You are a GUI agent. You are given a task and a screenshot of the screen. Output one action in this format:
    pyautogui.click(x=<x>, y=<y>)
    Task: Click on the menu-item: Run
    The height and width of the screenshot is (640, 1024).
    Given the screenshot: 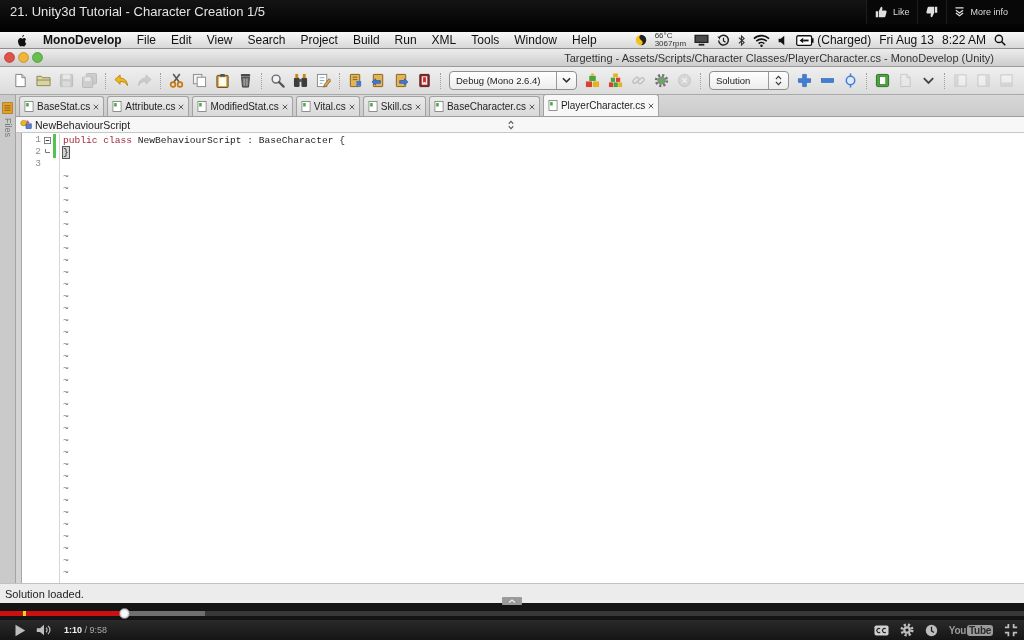 What is the action you would take?
    pyautogui.click(x=405, y=40)
    